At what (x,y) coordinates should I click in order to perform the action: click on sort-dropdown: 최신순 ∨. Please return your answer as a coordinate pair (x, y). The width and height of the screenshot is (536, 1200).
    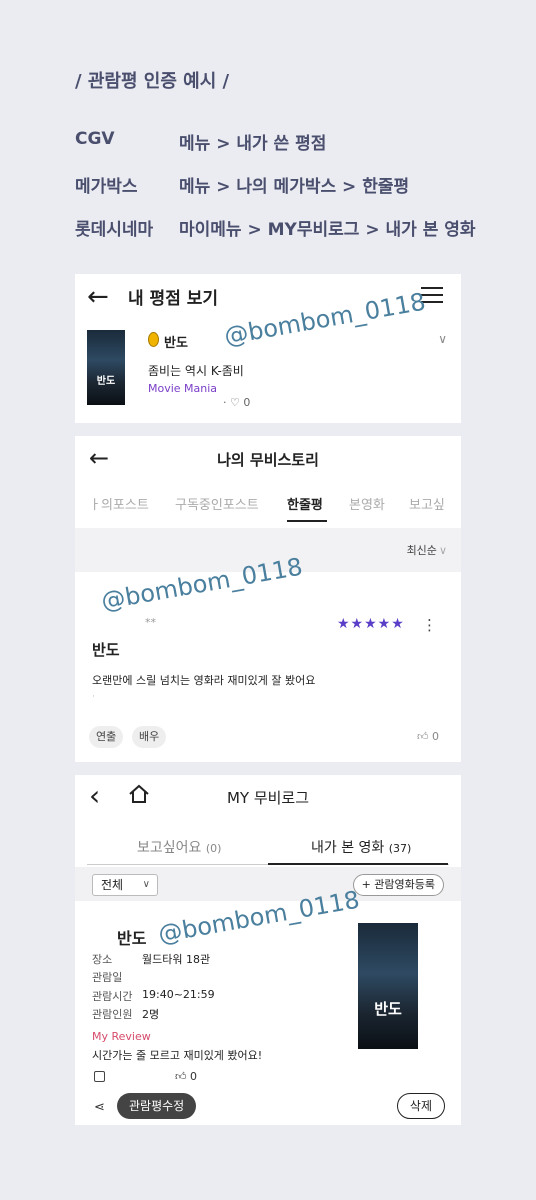
    Looking at the image, I should click on (427, 550).